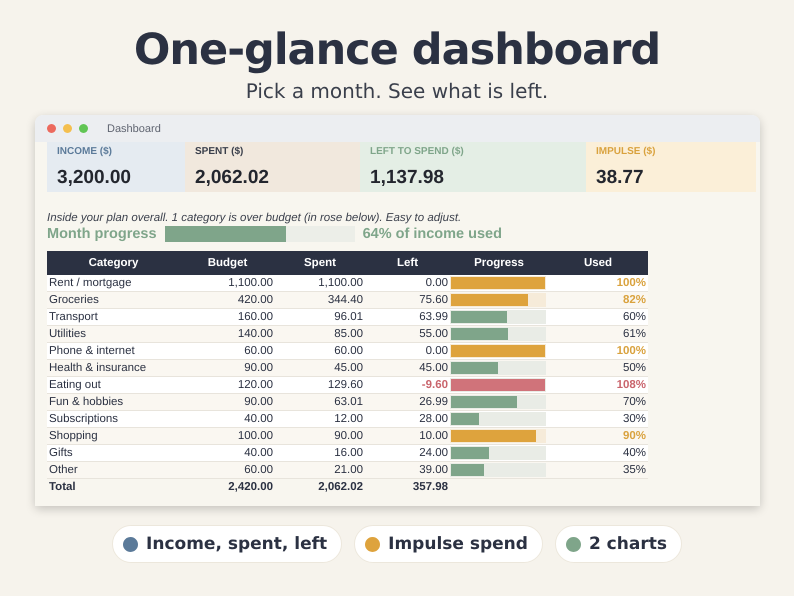 The height and width of the screenshot is (596, 794). Describe the element at coordinates (598, 436) in the screenshot. I see `table-cell: 90%` at that location.